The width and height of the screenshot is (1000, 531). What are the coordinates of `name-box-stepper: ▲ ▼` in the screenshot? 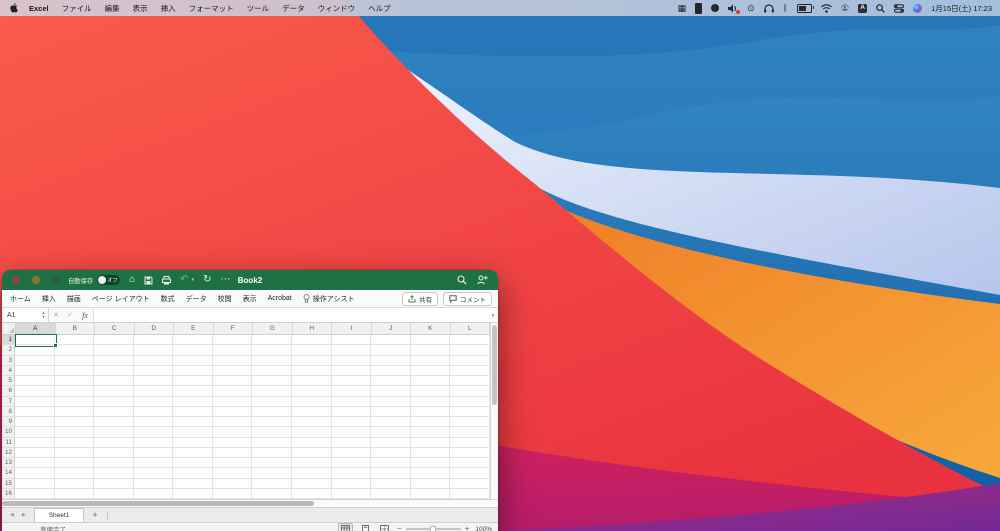 It's located at (44, 315).